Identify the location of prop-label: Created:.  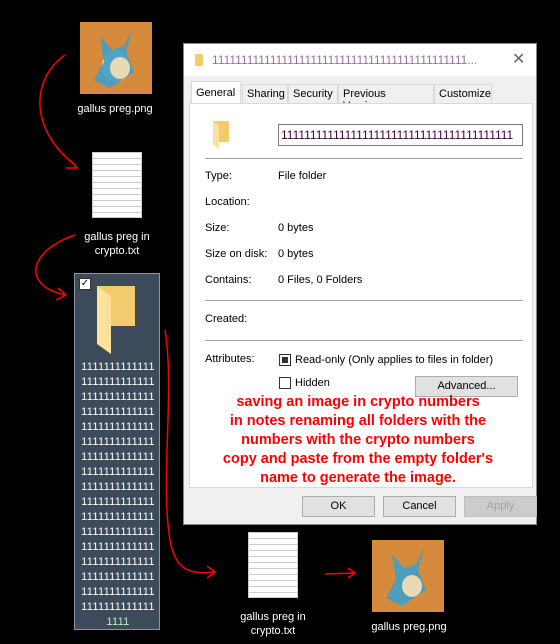
(226, 319).